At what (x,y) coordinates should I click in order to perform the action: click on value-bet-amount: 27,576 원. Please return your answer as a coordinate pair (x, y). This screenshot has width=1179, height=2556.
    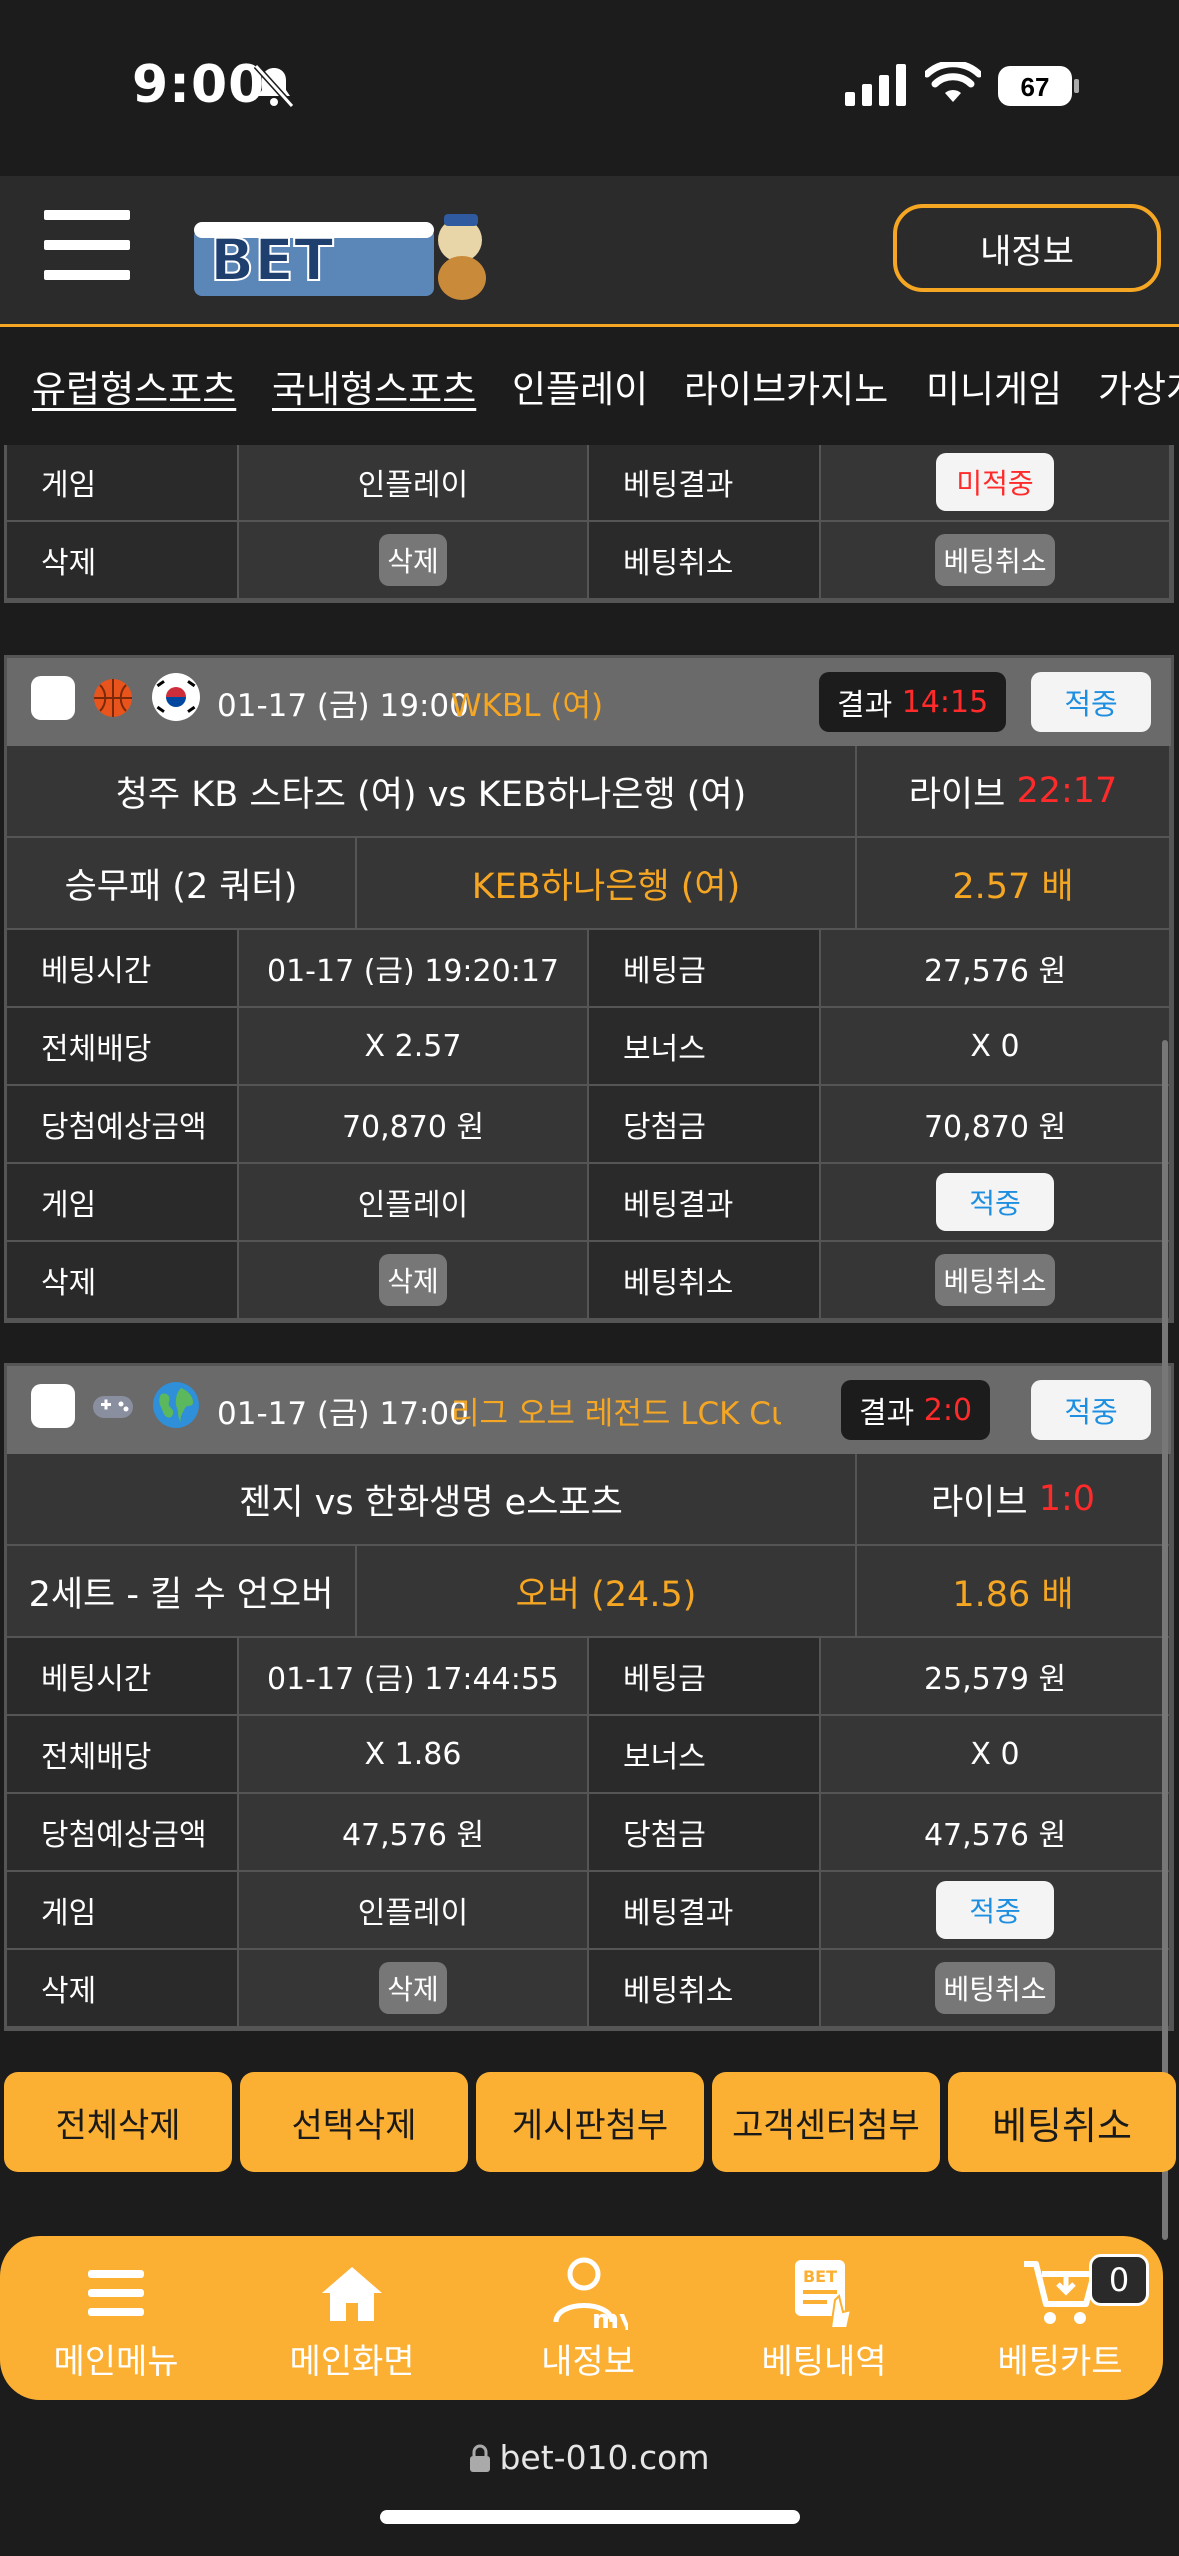
    Looking at the image, I should click on (996, 969).